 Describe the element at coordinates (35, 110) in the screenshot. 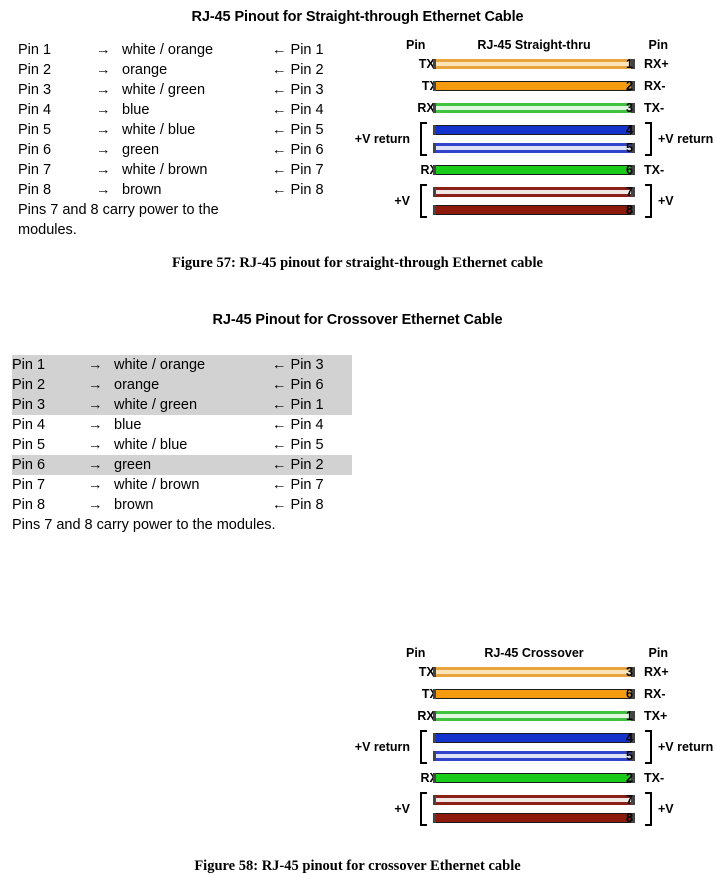

I see `pin-left-label: Pin 4` at that location.